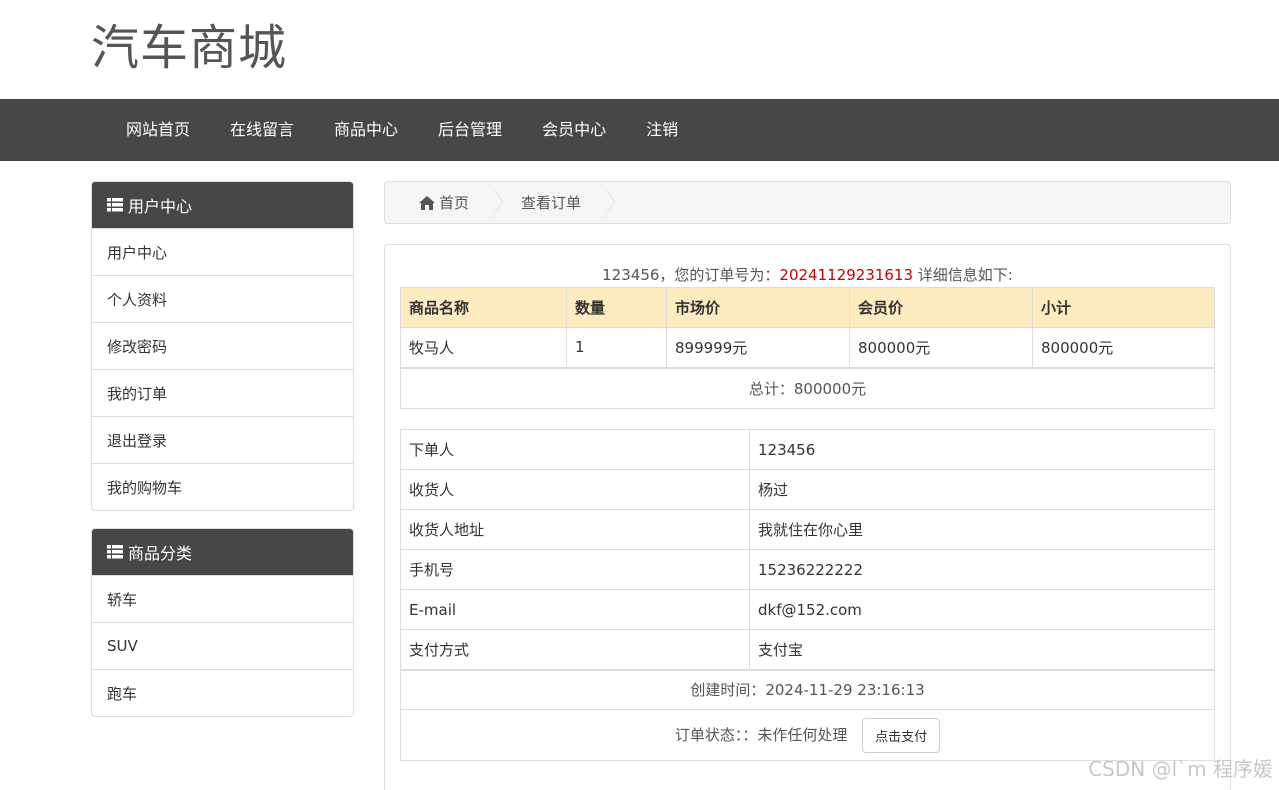 The height and width of the screenshot is (790, 1279). I want to click on info-value: 123456, so click(982, 449).